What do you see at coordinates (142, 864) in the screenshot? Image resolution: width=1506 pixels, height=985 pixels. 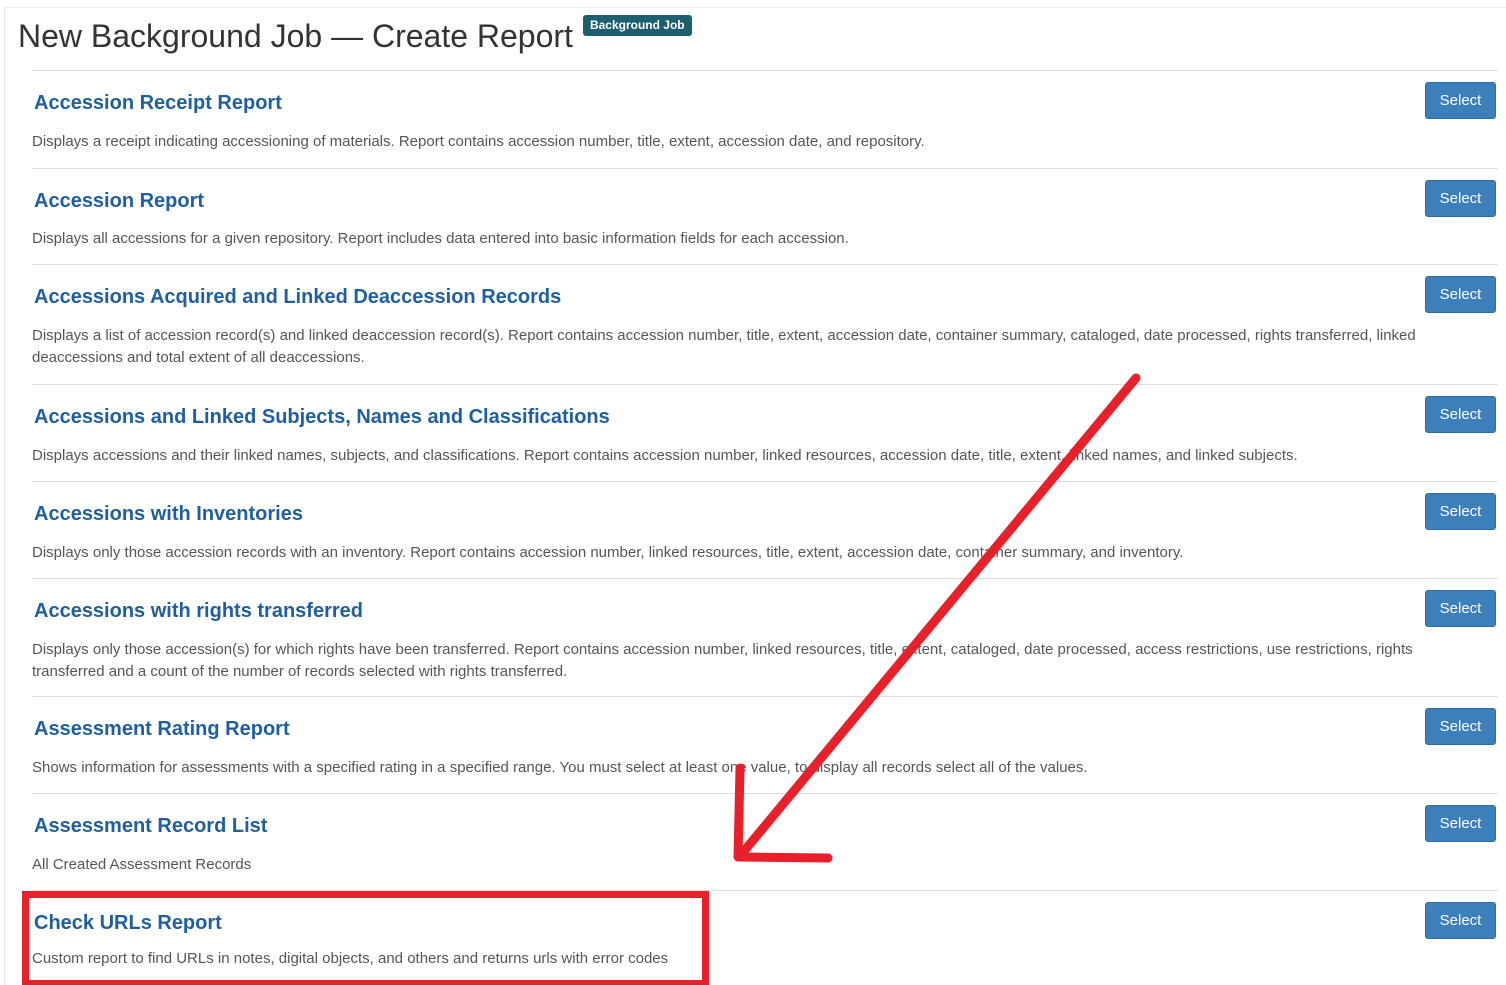 I see `report-description: All Created Assessment Records` at bounding box center [142, 864].